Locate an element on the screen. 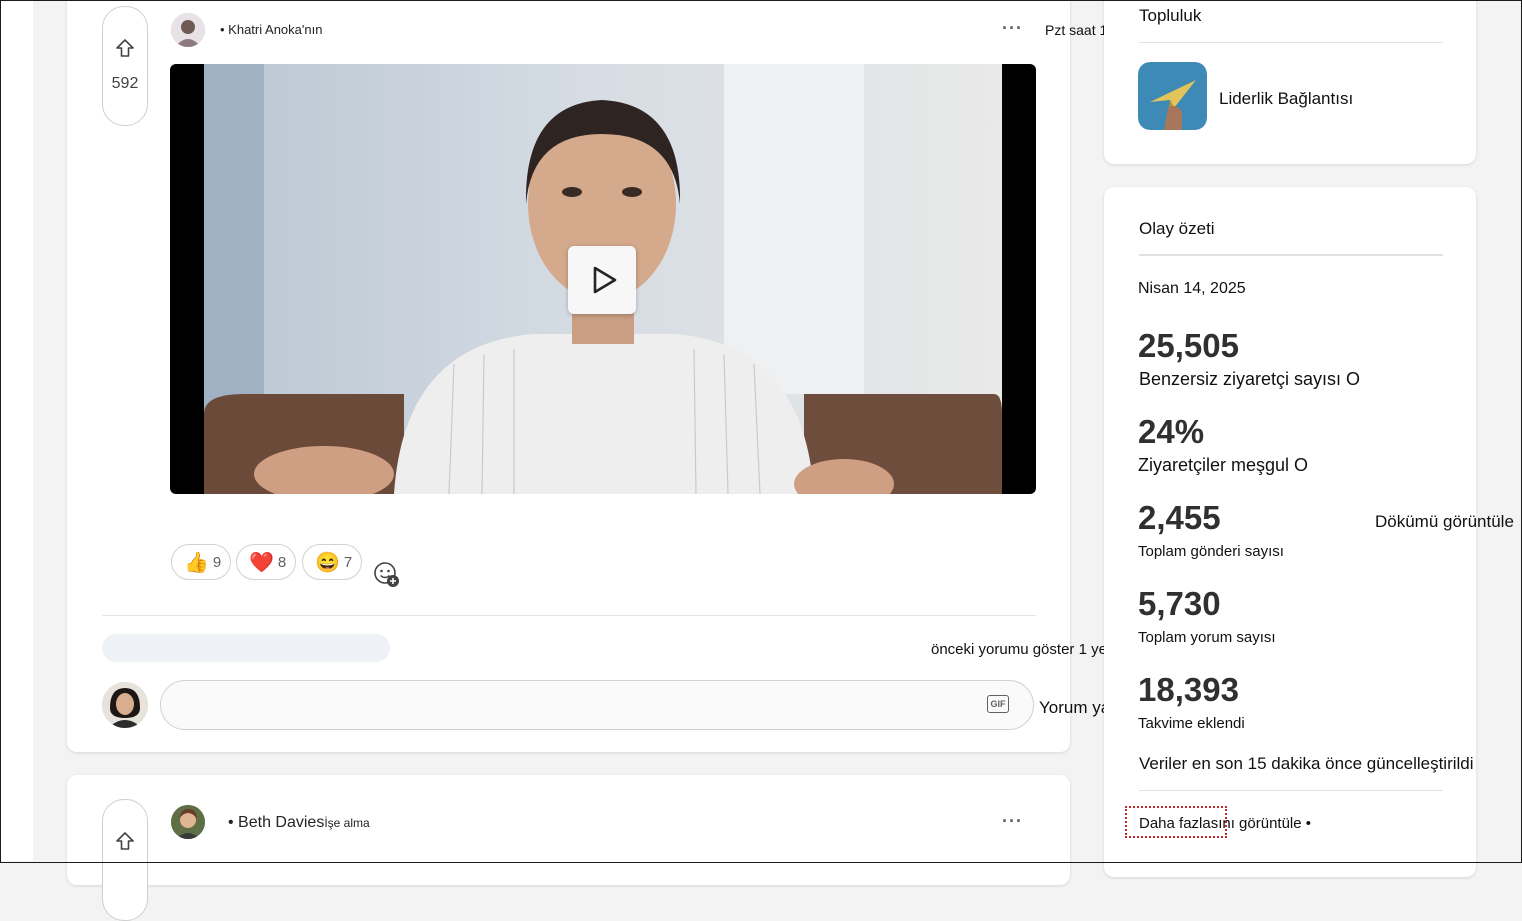  reaction-like: 👍 9 is located at coordinates (201, 562).